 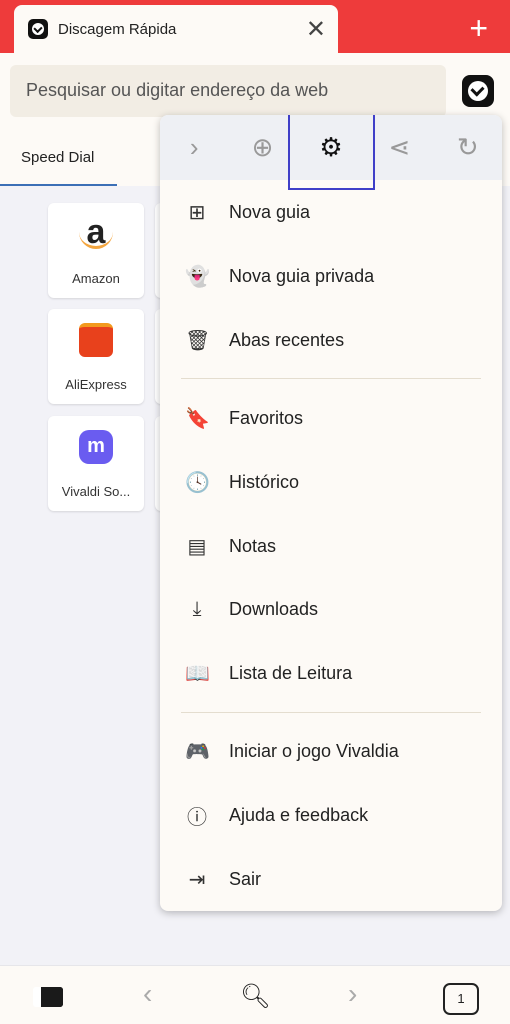 I want to click on address-bar: Pesquisar ou digitar endereço da web, so click(x=228, y=91).